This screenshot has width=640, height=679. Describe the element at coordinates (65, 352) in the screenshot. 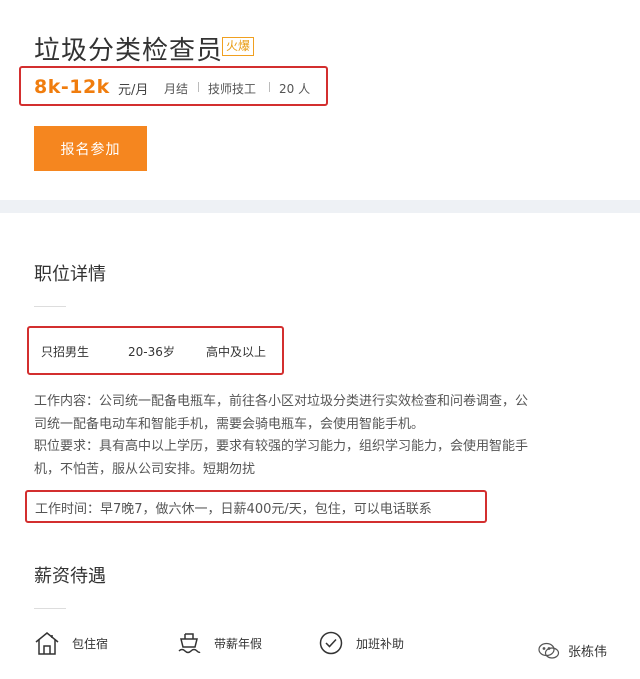

I see `requirement-gender: 只招男生` at that location.